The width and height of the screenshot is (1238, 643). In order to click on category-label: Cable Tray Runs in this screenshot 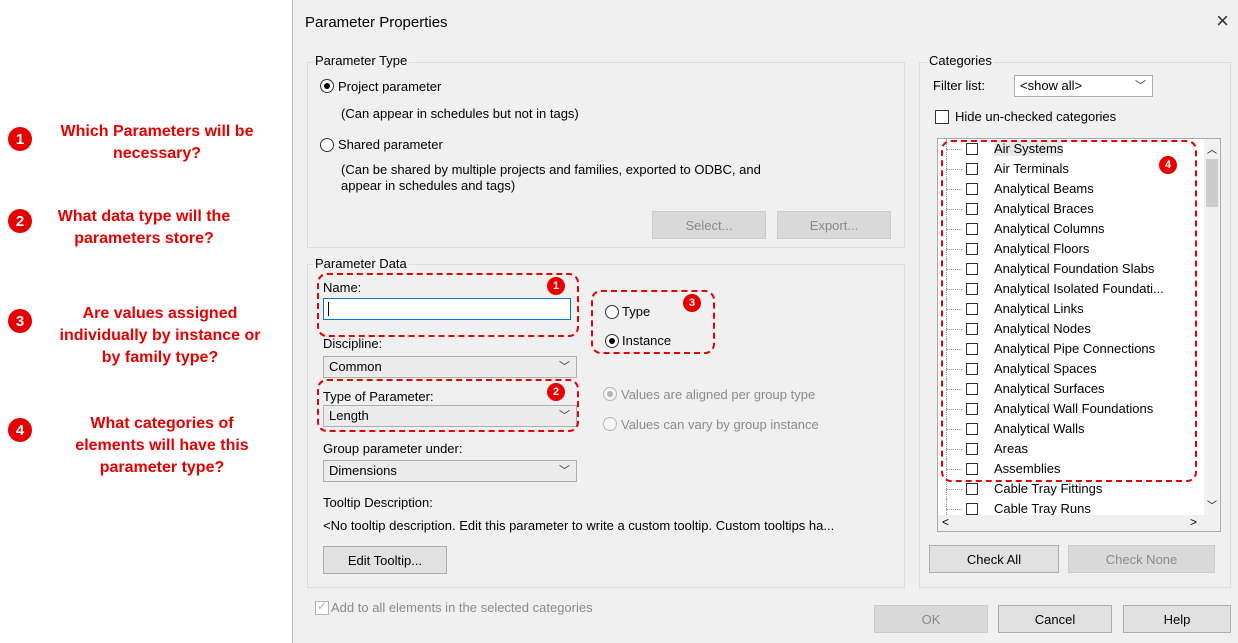, I will do `click(1042, 508)`.